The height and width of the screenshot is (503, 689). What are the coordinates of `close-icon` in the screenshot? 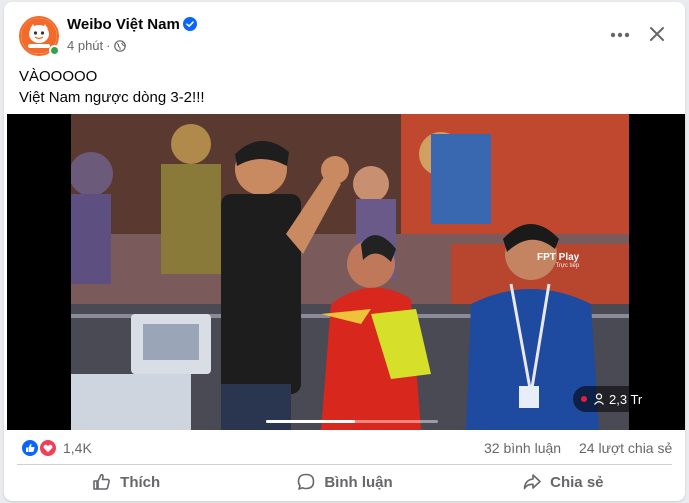 It's located at (657, 34).